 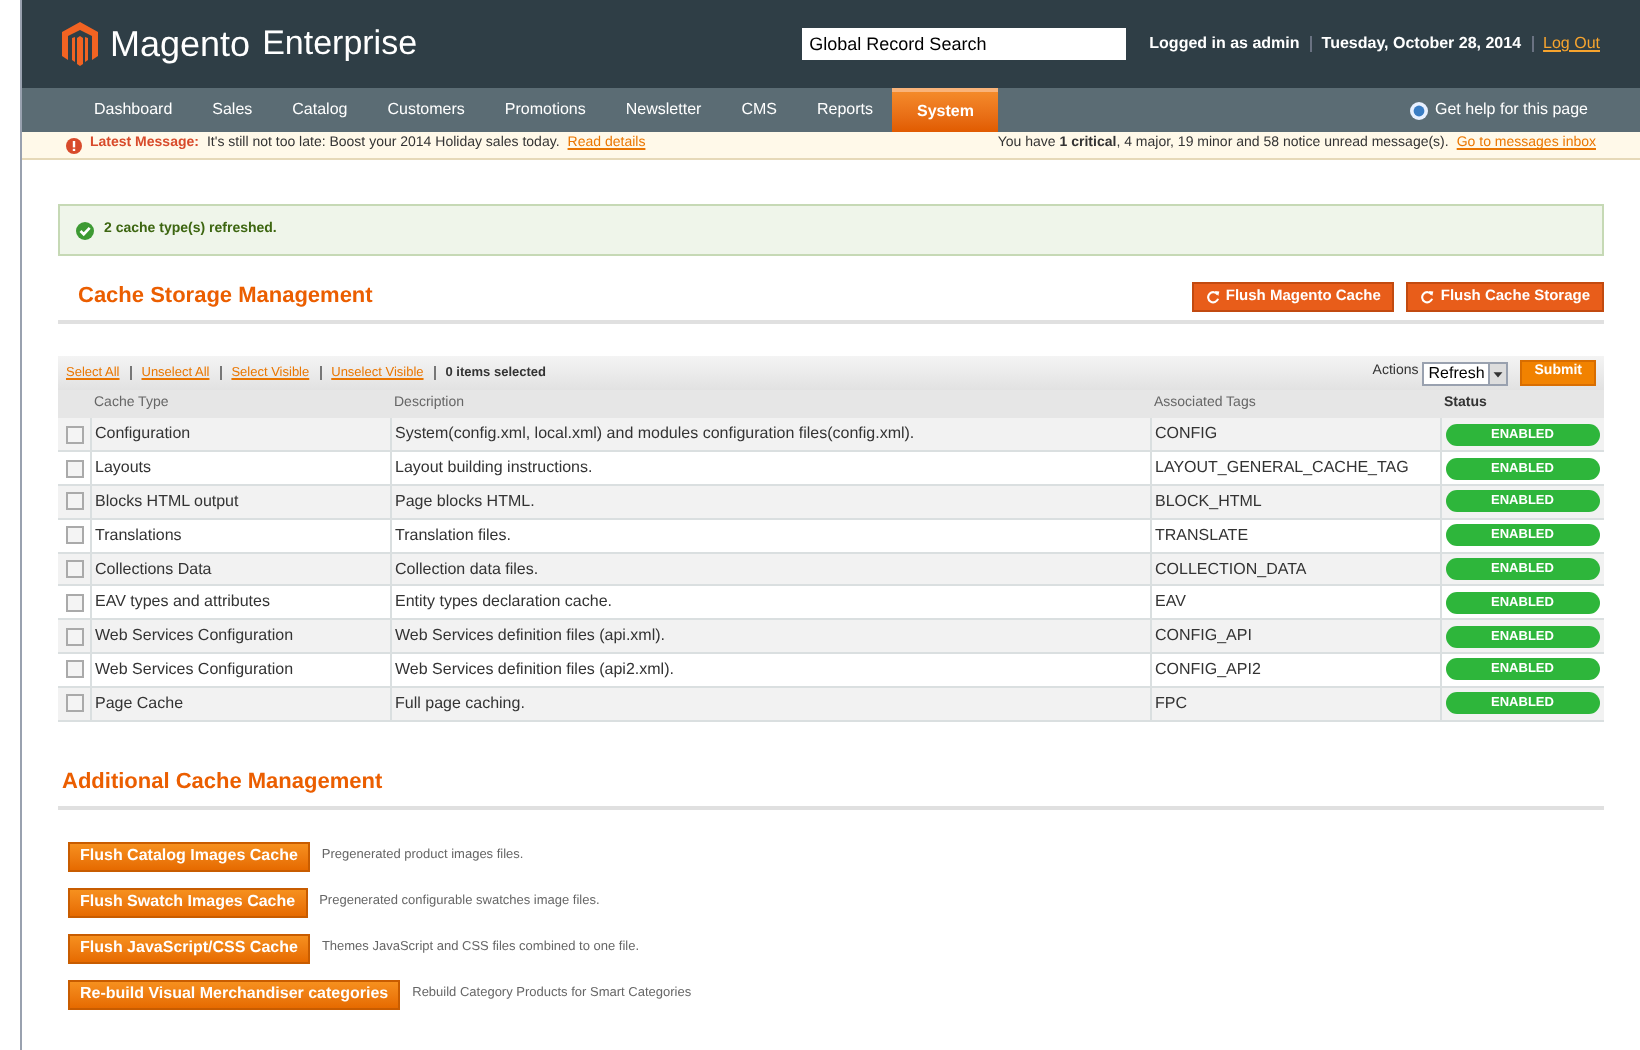 I want to click on tags: FPC, so click(x=1171, y=702).